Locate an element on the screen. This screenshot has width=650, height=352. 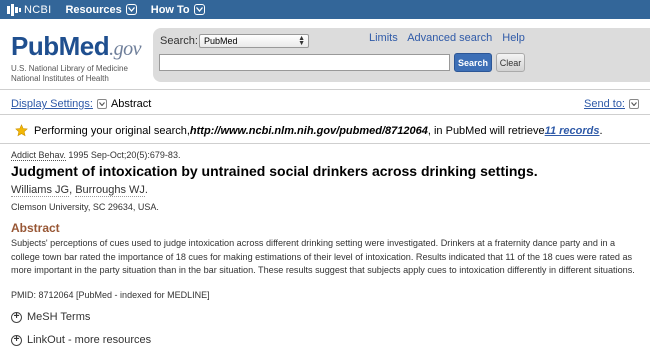
header-divider is located at coordinates (325, 89).